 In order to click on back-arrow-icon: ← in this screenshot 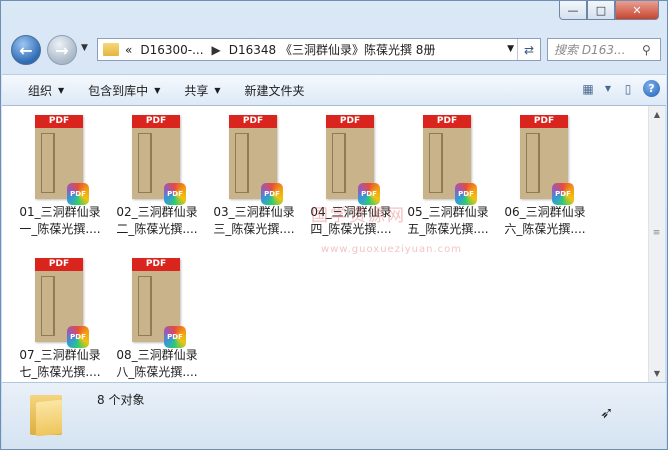, I will do `click(26, 50)`.